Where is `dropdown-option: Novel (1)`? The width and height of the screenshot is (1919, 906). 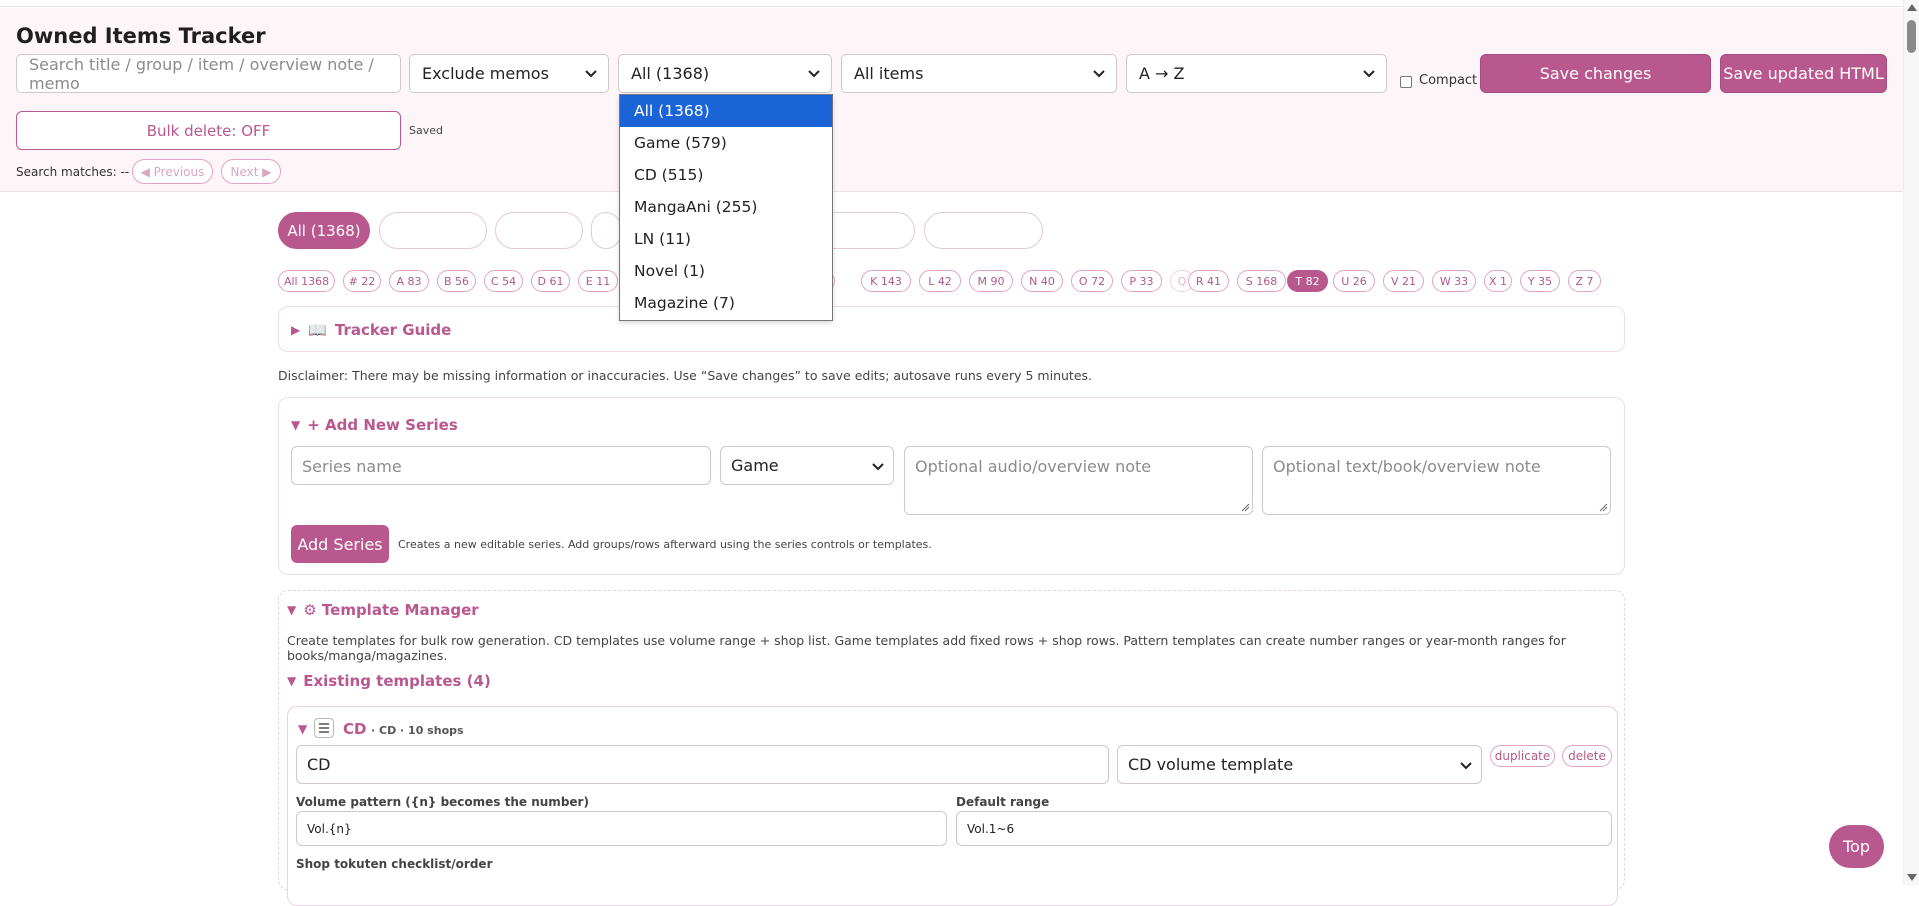
dropdown-option: Novel (1) is located at coordinates (726, 271).